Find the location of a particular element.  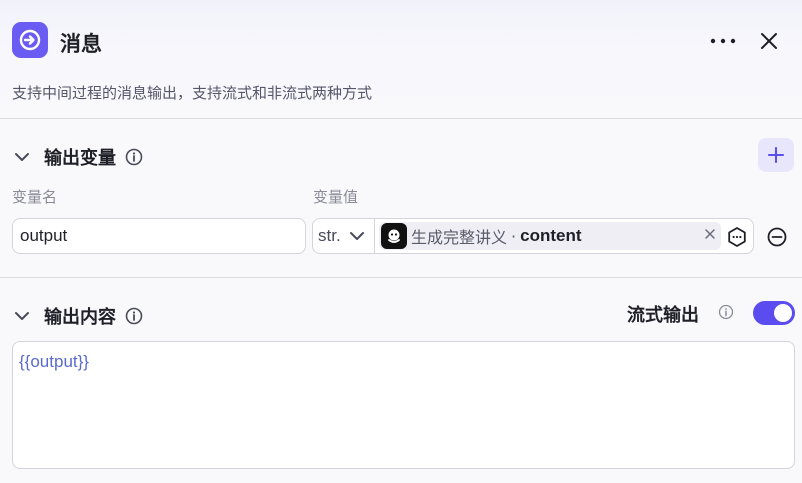

arrow-right-circle-icon is located at coordinates (30, 40).